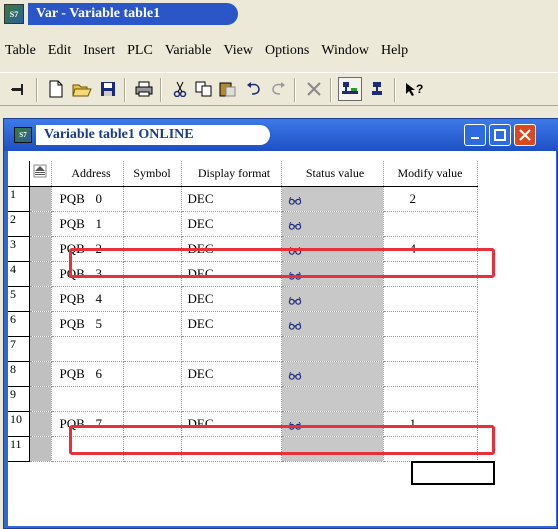 This screenshot has width=558, height=529. What do you see at coordinates (430, 174) in the screenshot?
I see `col-modify-value: Modify value` at bounding box center [430, 174].